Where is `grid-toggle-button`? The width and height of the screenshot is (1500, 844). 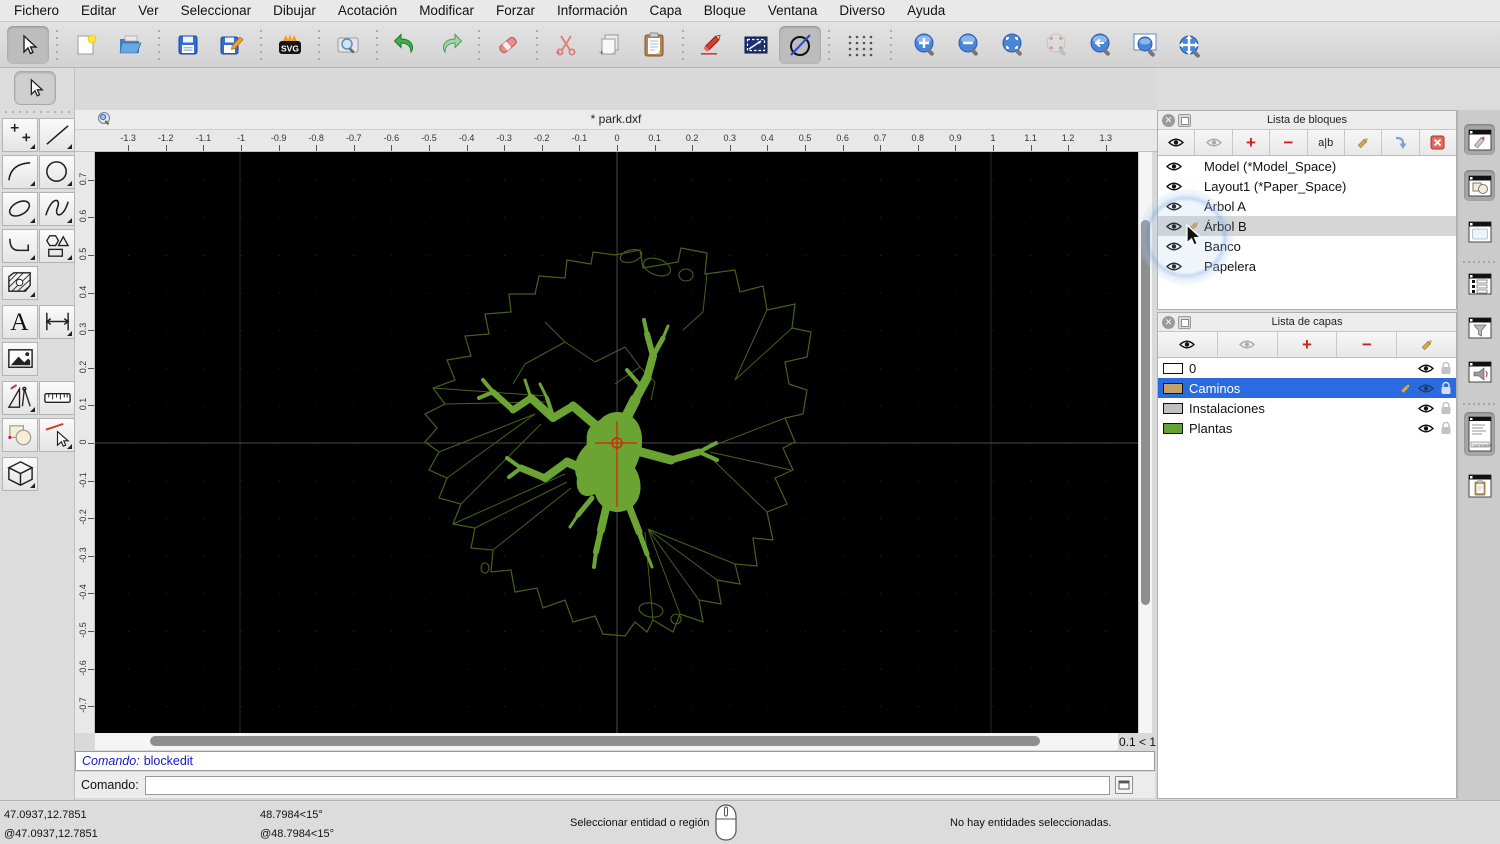
grid-toggle-button is located at coordinates (860, 45).